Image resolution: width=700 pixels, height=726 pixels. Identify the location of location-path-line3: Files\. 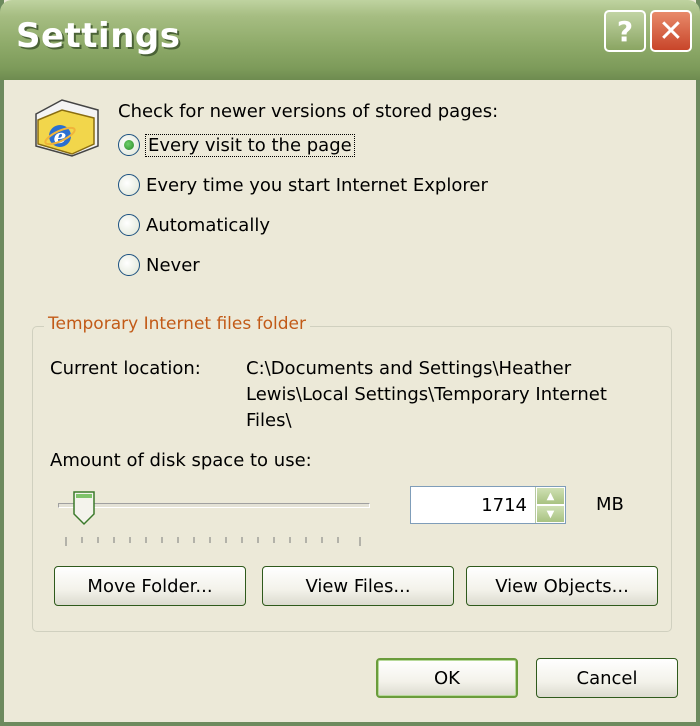
(269, 420).